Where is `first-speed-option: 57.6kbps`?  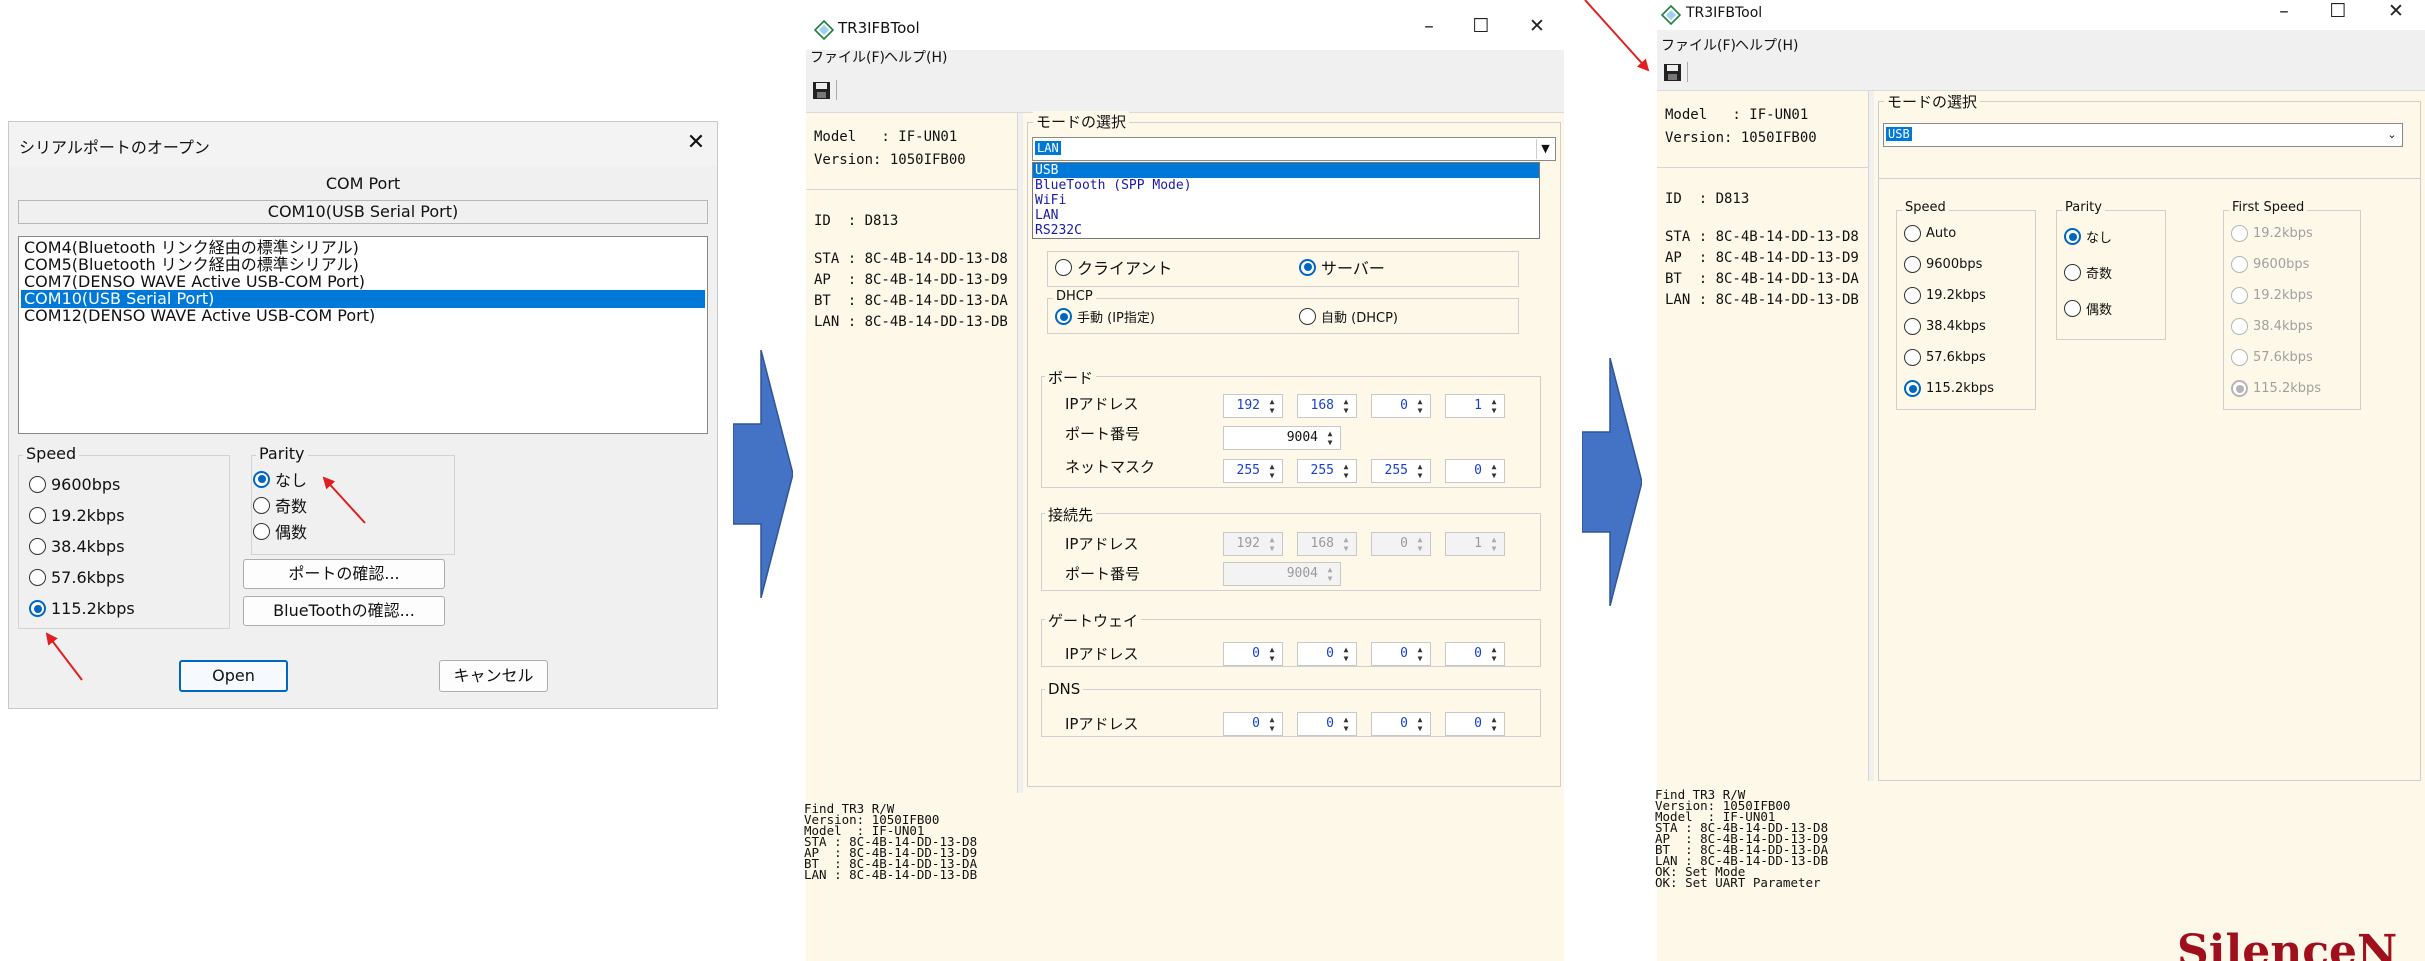 first-speed-option: 57.6kbps is located at coordinates (2272, 357).